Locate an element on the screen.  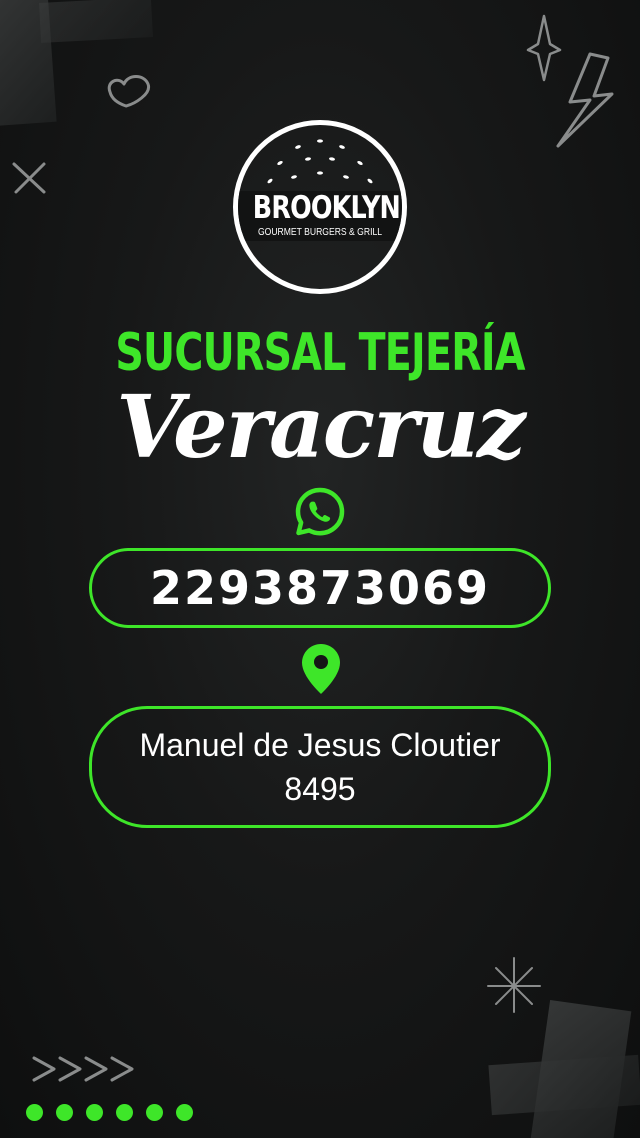
city-title: Veracruz is located at coordinates (321, 427).